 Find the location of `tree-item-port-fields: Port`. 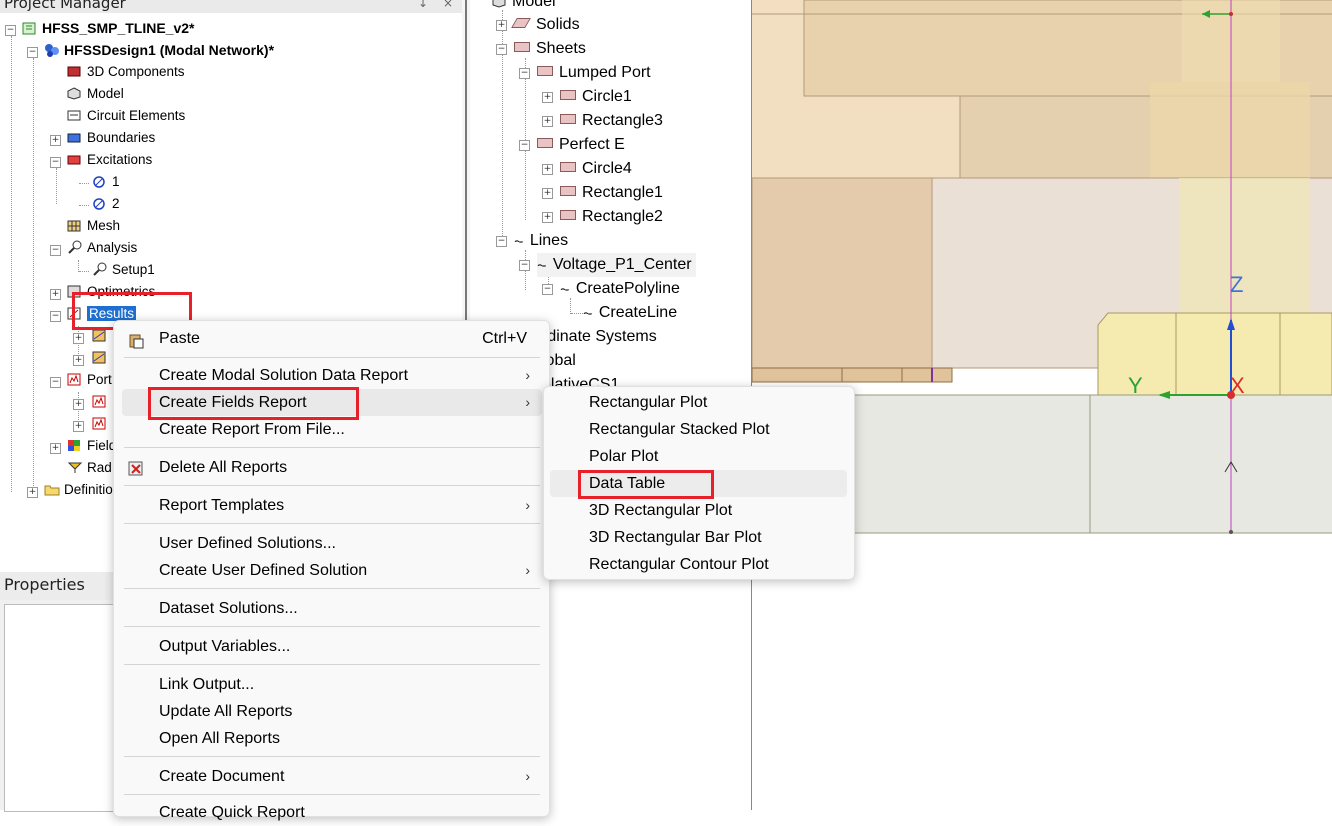

tree-item-port-fields: Port is located at coordinates (89, 380).